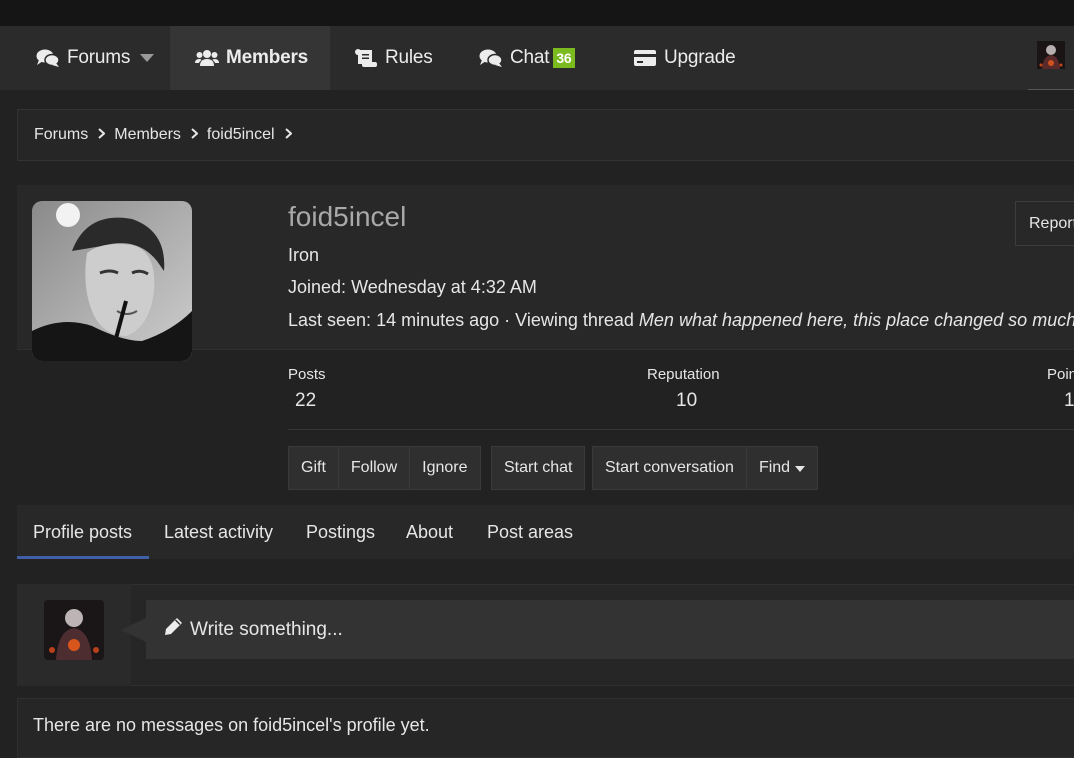 This screenshot has width=1074, height=758. Describe the element at coordinates (537, 13) in the screenshot. I see `top-strip` at that location.